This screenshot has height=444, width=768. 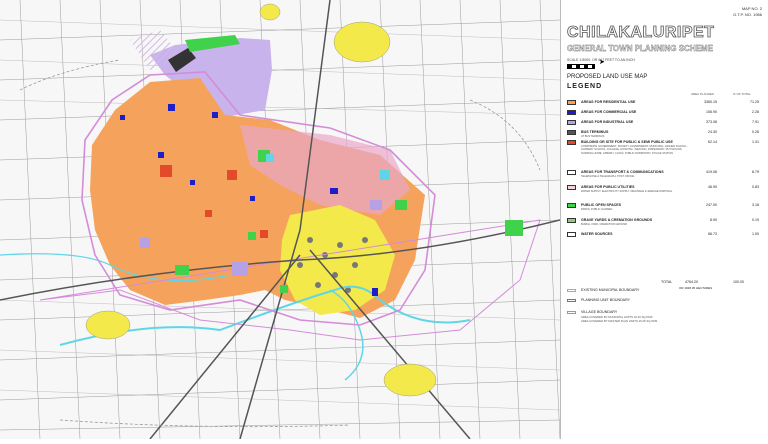 I want to click on legend-item-percent: 0.26, so click(x=755, y=132).